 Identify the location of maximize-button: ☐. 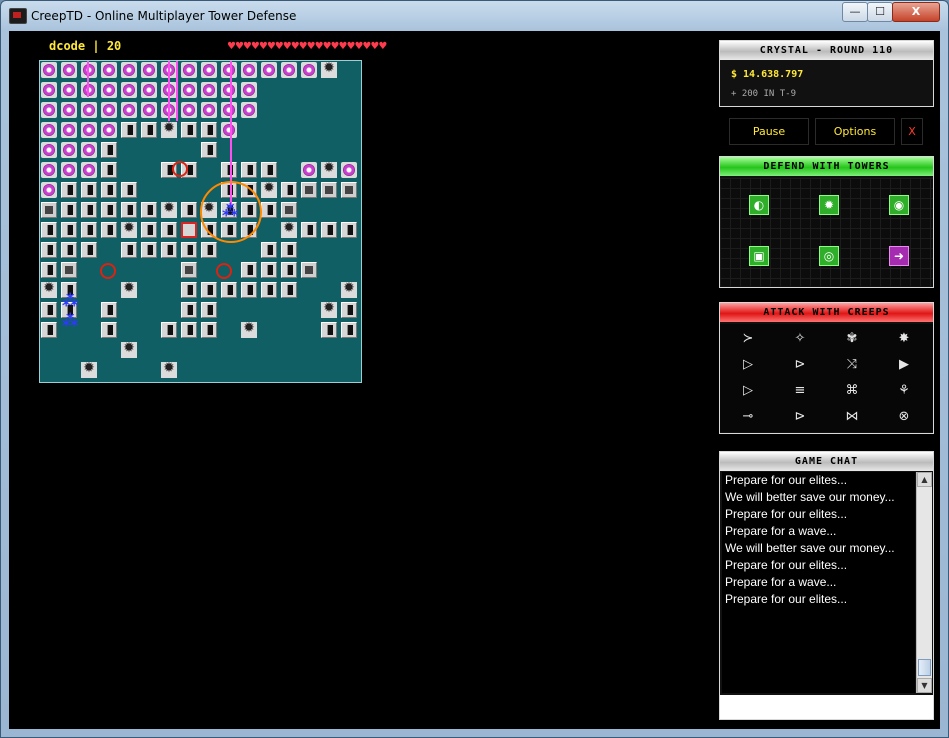
(880, 12).